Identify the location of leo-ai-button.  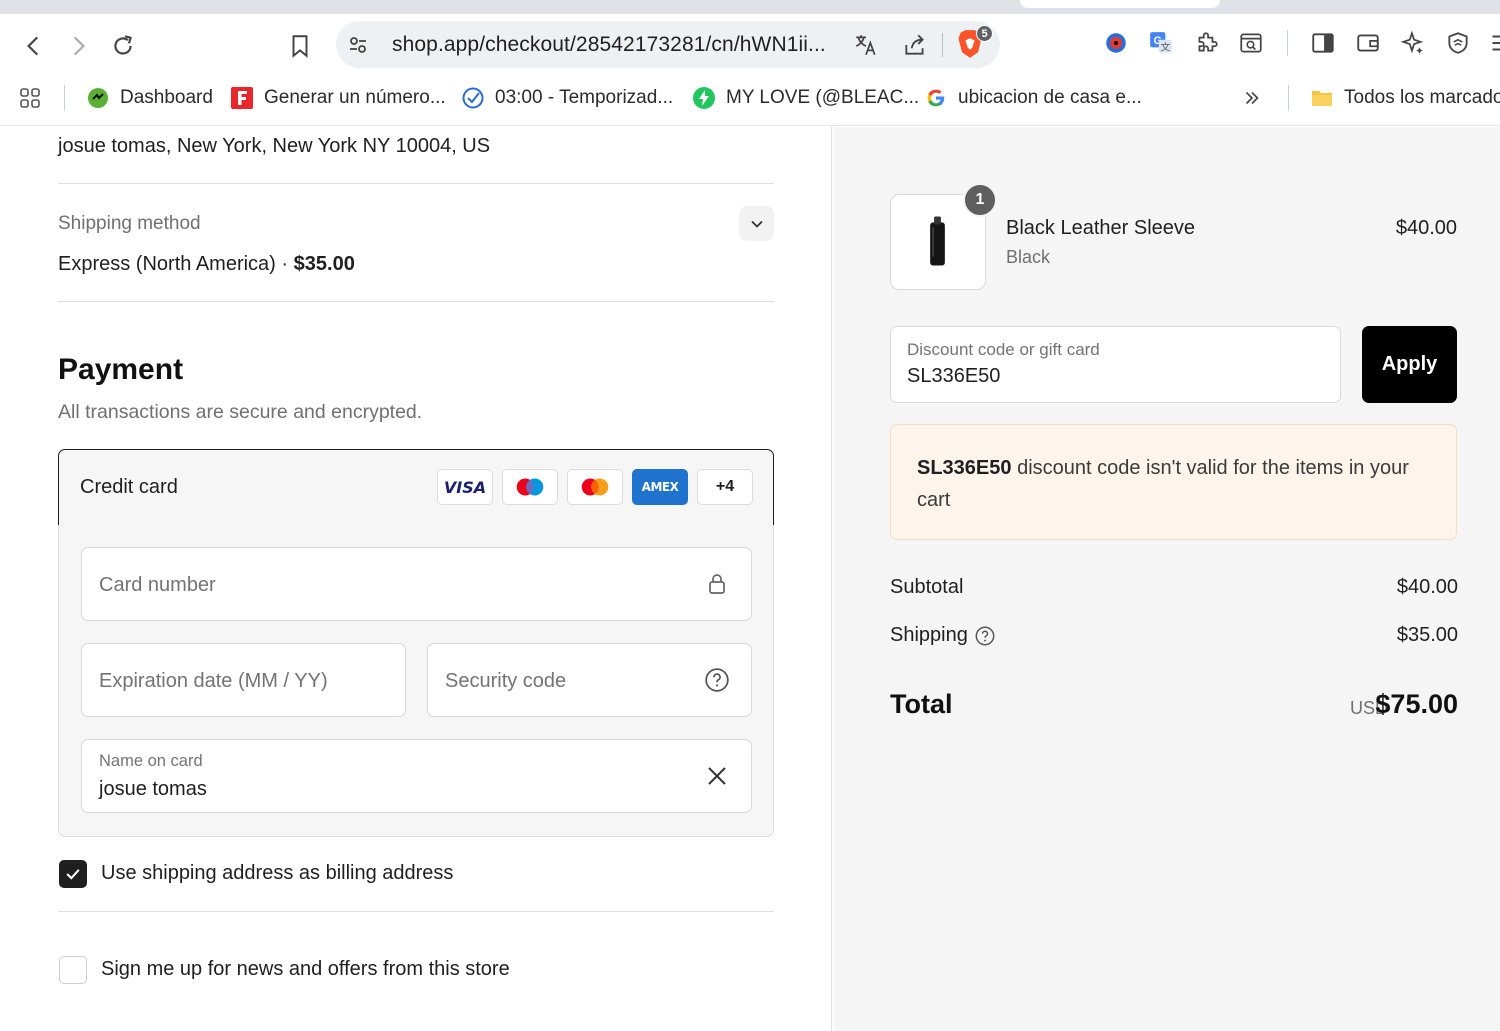
(1413, 43).